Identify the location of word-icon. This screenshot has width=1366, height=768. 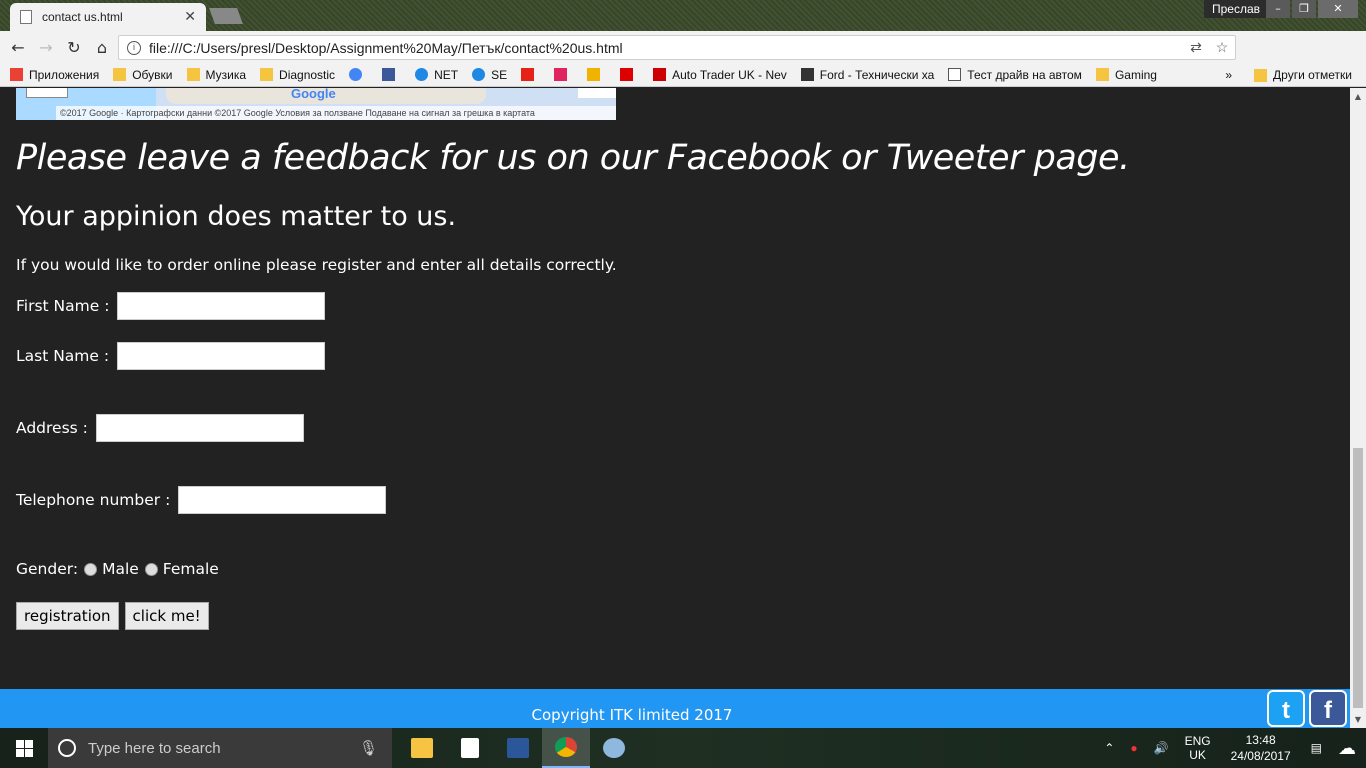
(518, 748).